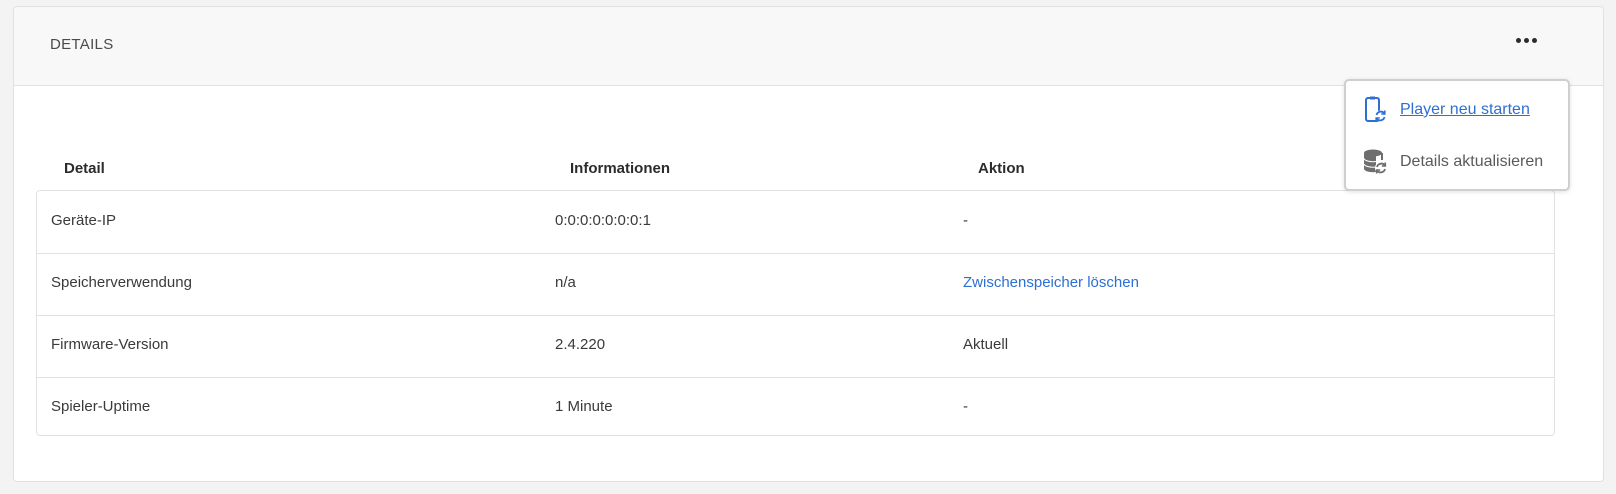  I want to click on cell-info: n/a, so click(565, 282).